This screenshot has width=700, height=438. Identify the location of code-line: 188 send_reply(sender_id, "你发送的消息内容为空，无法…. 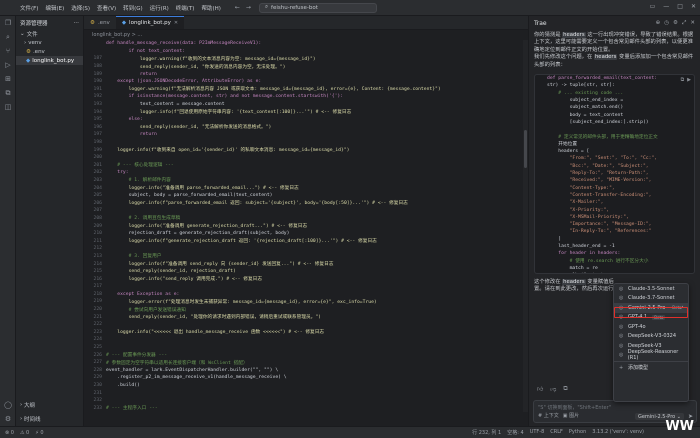
(304, 67).